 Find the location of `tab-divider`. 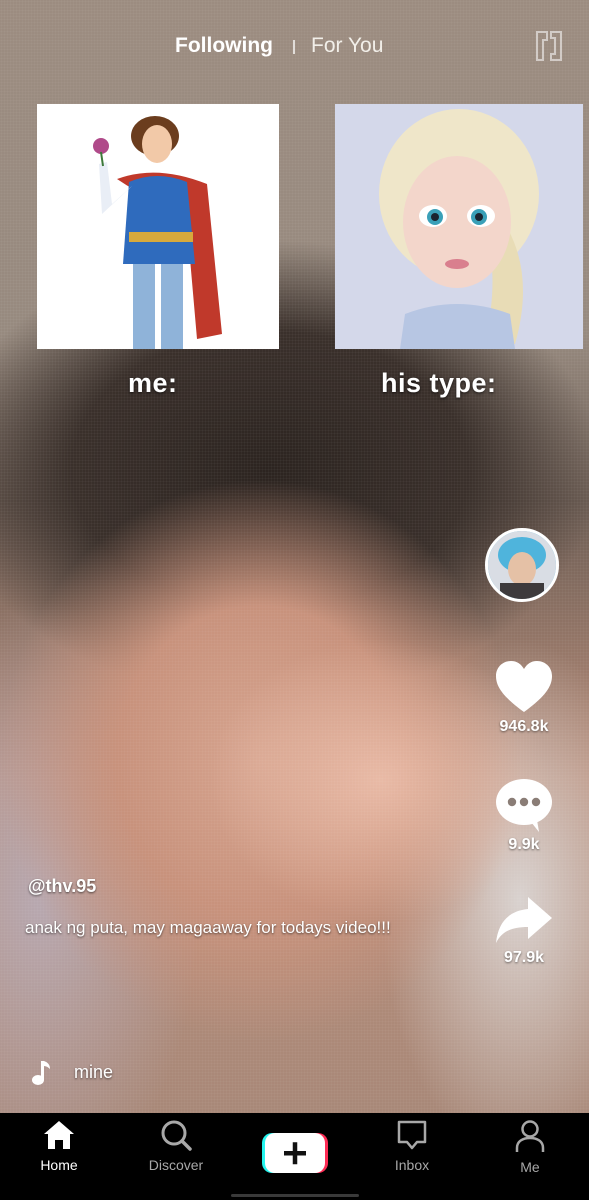

tab-divider is located at coordinates (294, 47).